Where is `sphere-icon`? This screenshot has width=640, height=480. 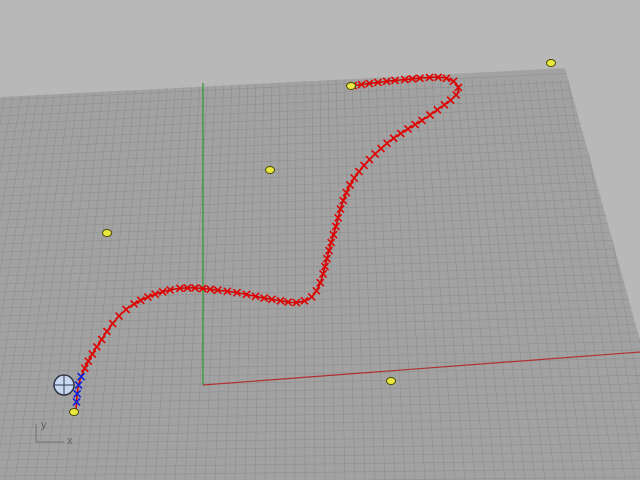
sphere-icon is located at coordinates (64, 385).